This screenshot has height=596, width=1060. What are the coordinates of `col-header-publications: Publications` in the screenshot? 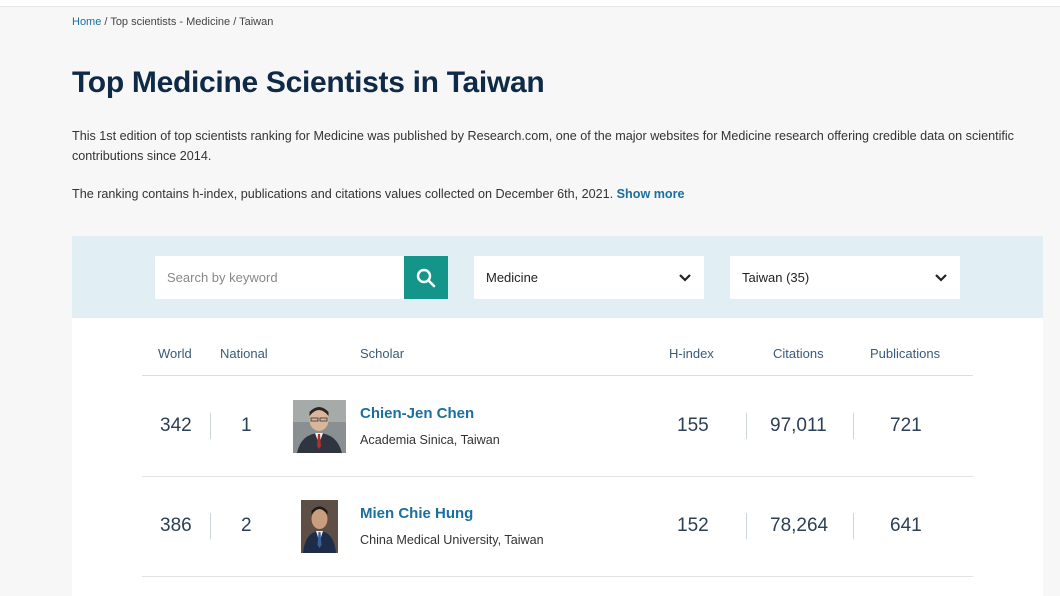 It's located at (905, 353).